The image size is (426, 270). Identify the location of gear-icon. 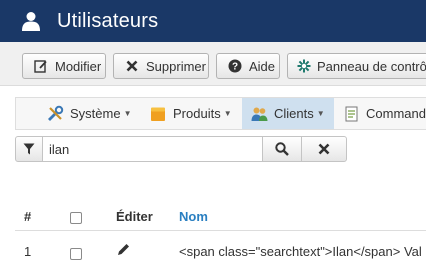
(304, 66).